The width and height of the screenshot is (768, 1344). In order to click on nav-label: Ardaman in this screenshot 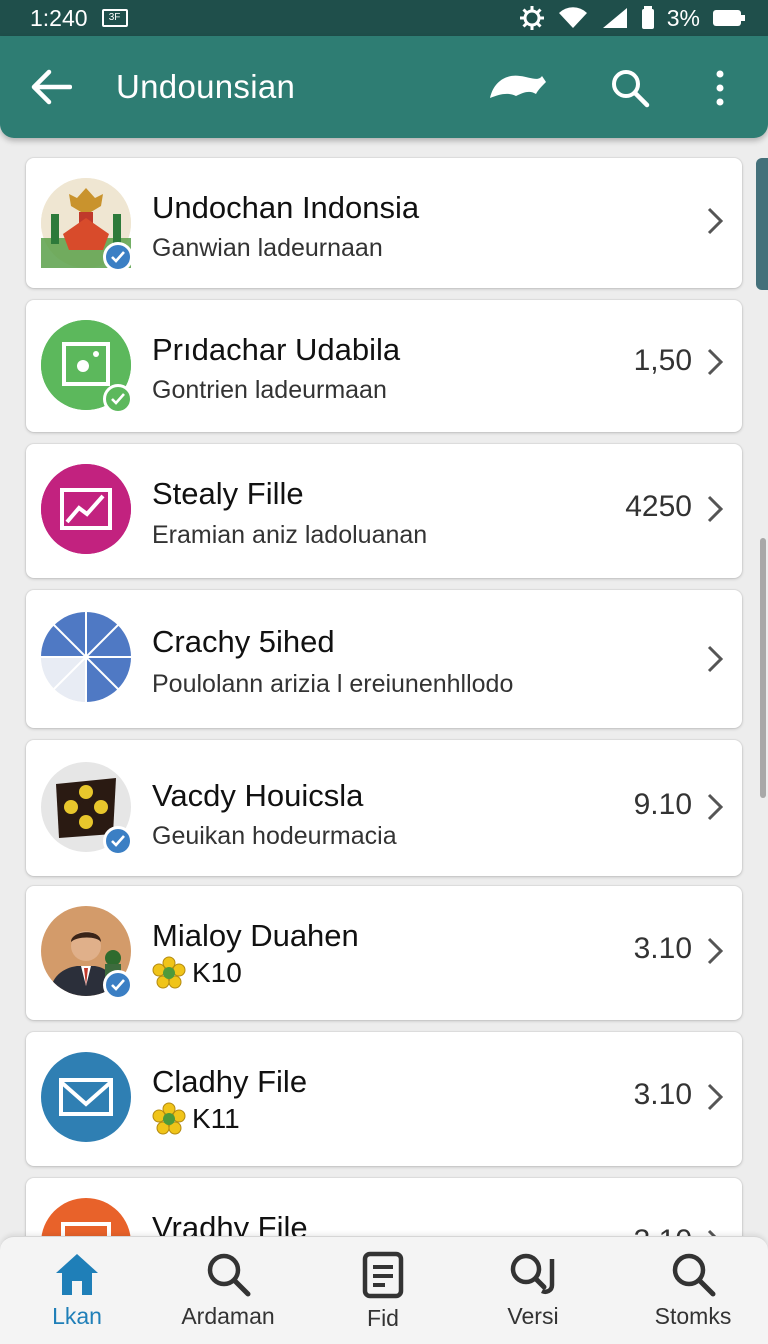, I will do `click(228, 1316)`.